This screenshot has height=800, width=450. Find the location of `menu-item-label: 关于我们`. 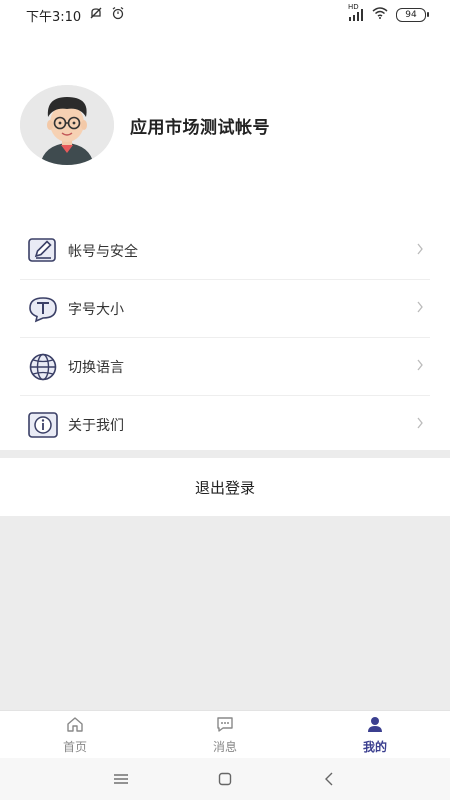

menu-item-label: 关于我们 is located at coordinates (96, 425).